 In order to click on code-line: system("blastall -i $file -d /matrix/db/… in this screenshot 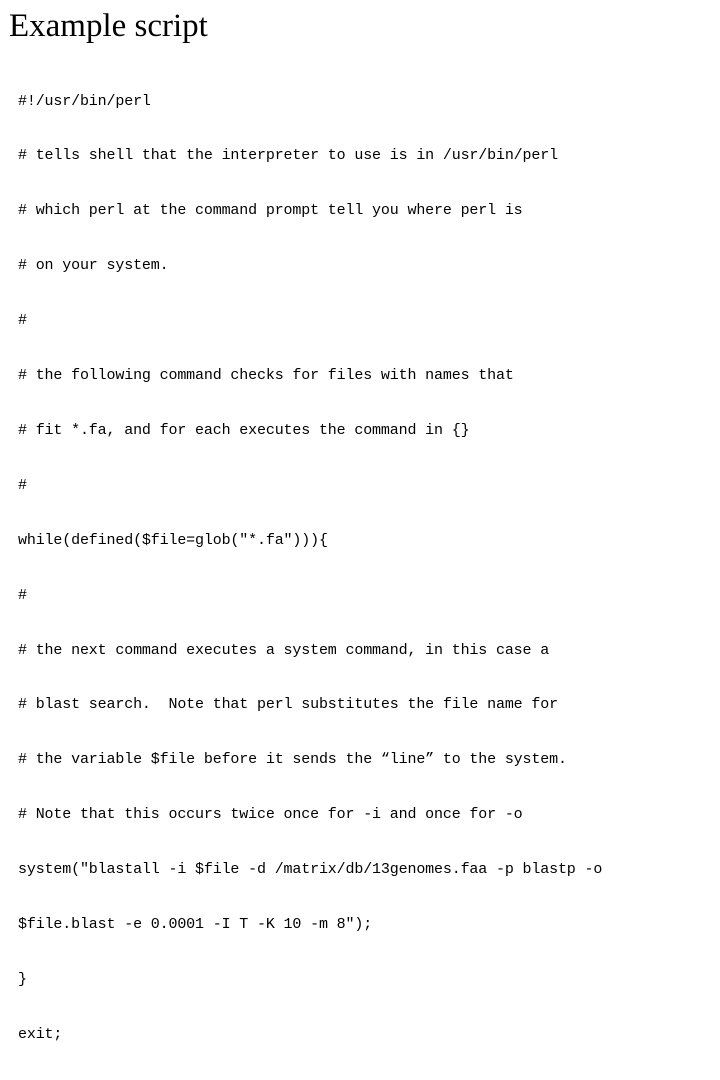, I will do `click(310, 870)`.